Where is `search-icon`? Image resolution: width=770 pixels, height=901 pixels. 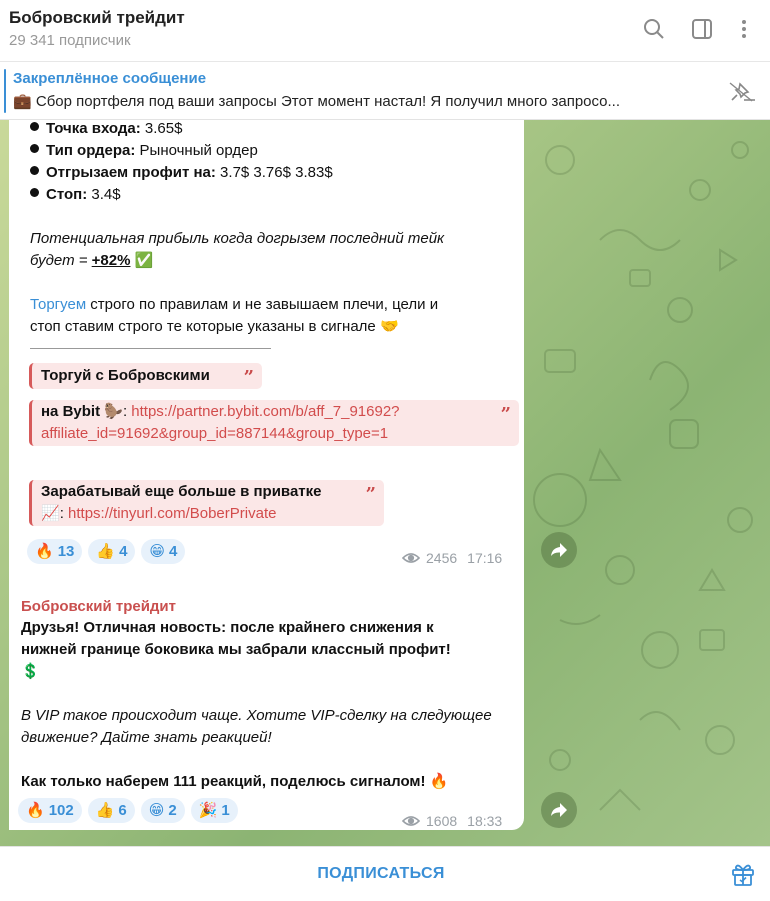
search-icon is located at coordinates (654, 29).